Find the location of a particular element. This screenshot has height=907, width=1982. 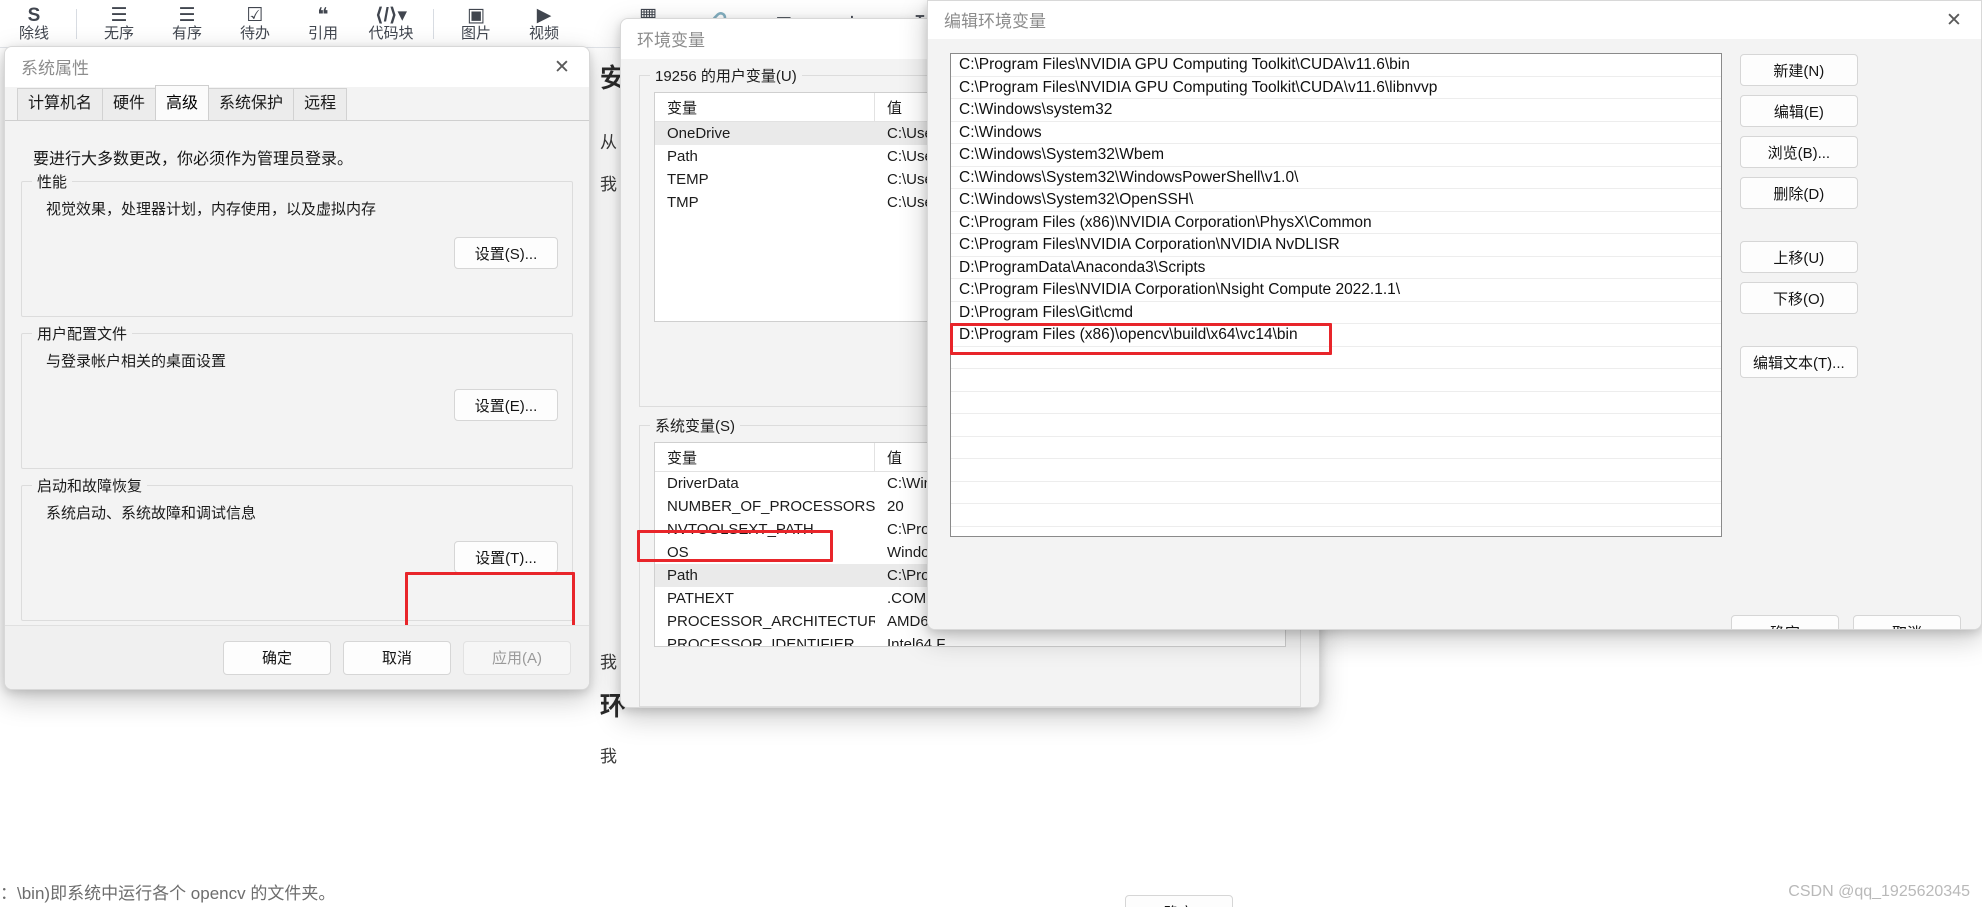

user-variables-legend: 19256 的用户变量(U) is located at coordinates (726, 75).